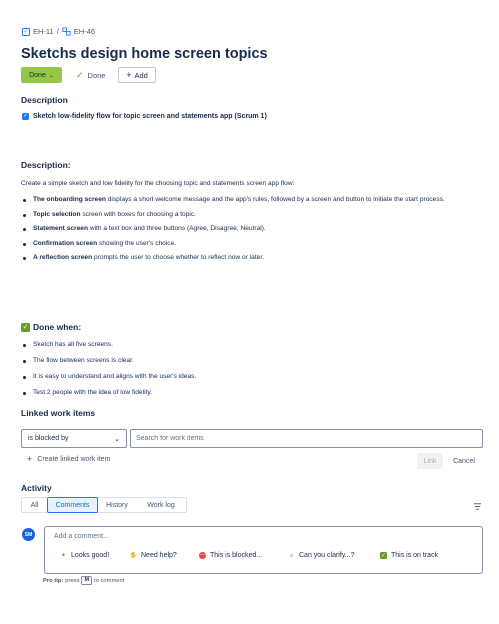 This screenshot has height=624, width=499. Describe the element at coordinates (133, 555) in the screenshot. I see `waving-hand-icon: ✋` at that location.